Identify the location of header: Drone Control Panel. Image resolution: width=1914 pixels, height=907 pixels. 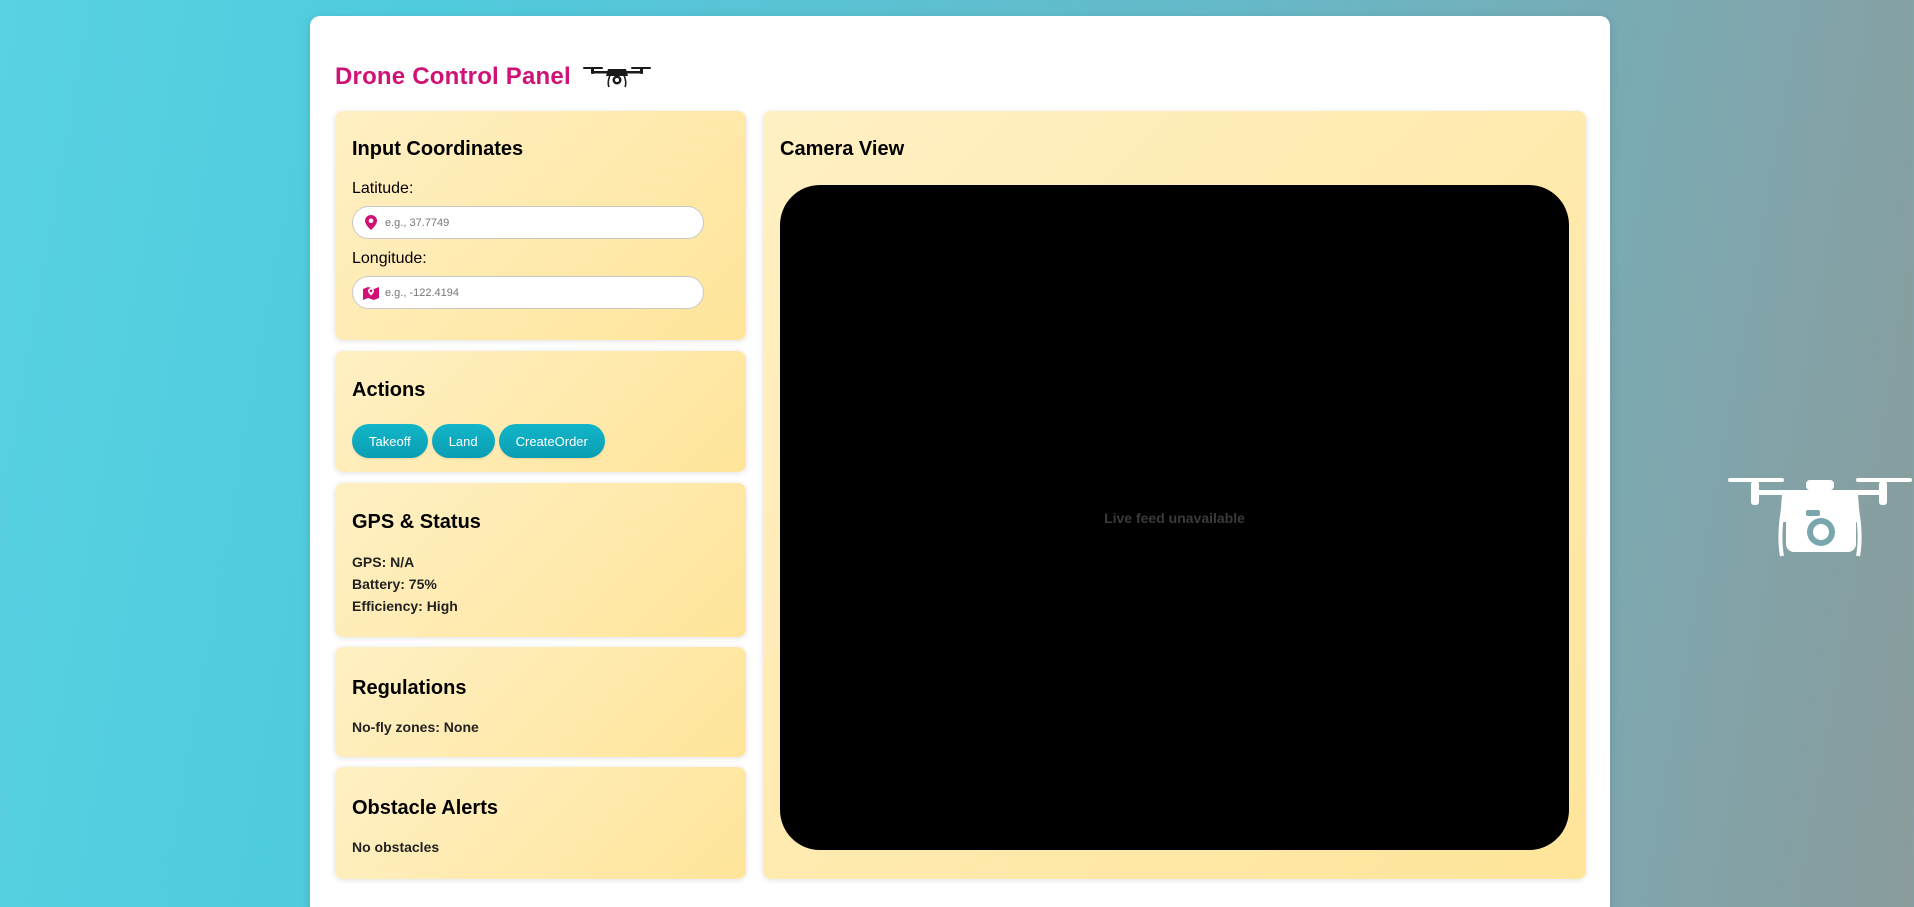
(493, 77).